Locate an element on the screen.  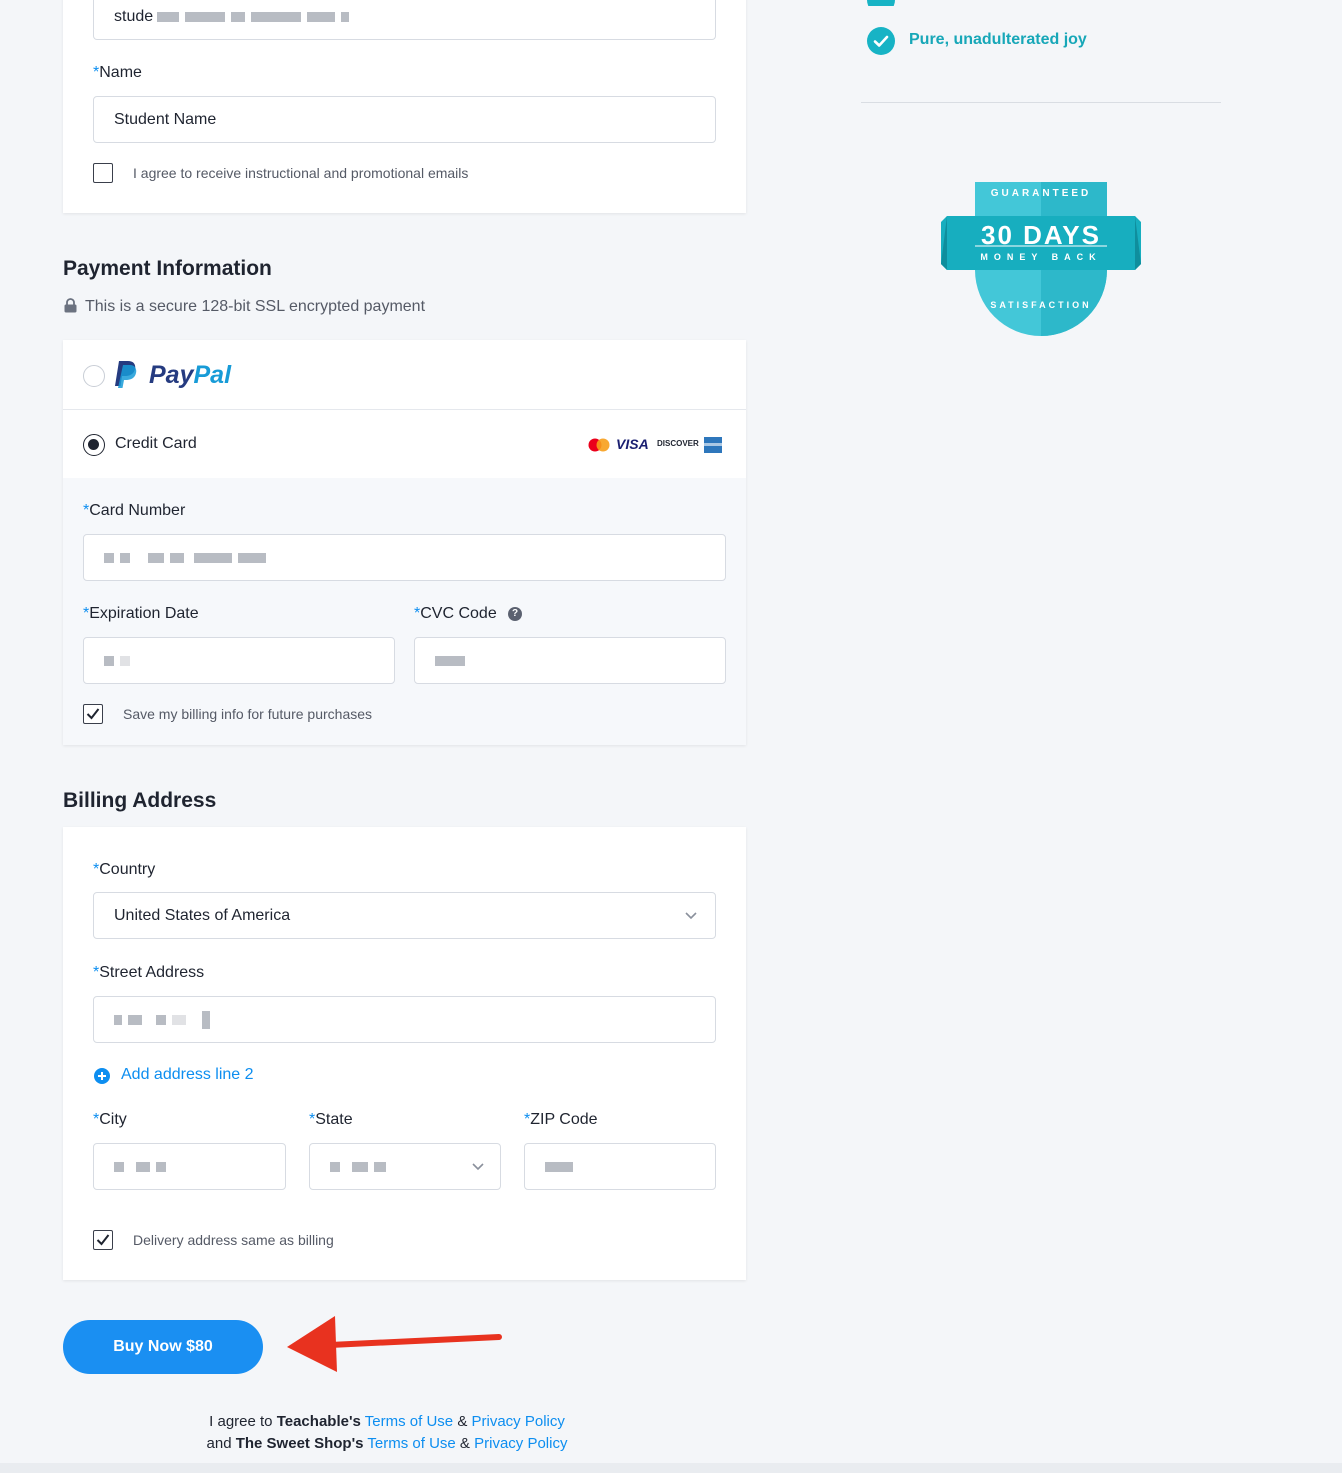
add-circle-icon is located at coordinates (102, 1076).